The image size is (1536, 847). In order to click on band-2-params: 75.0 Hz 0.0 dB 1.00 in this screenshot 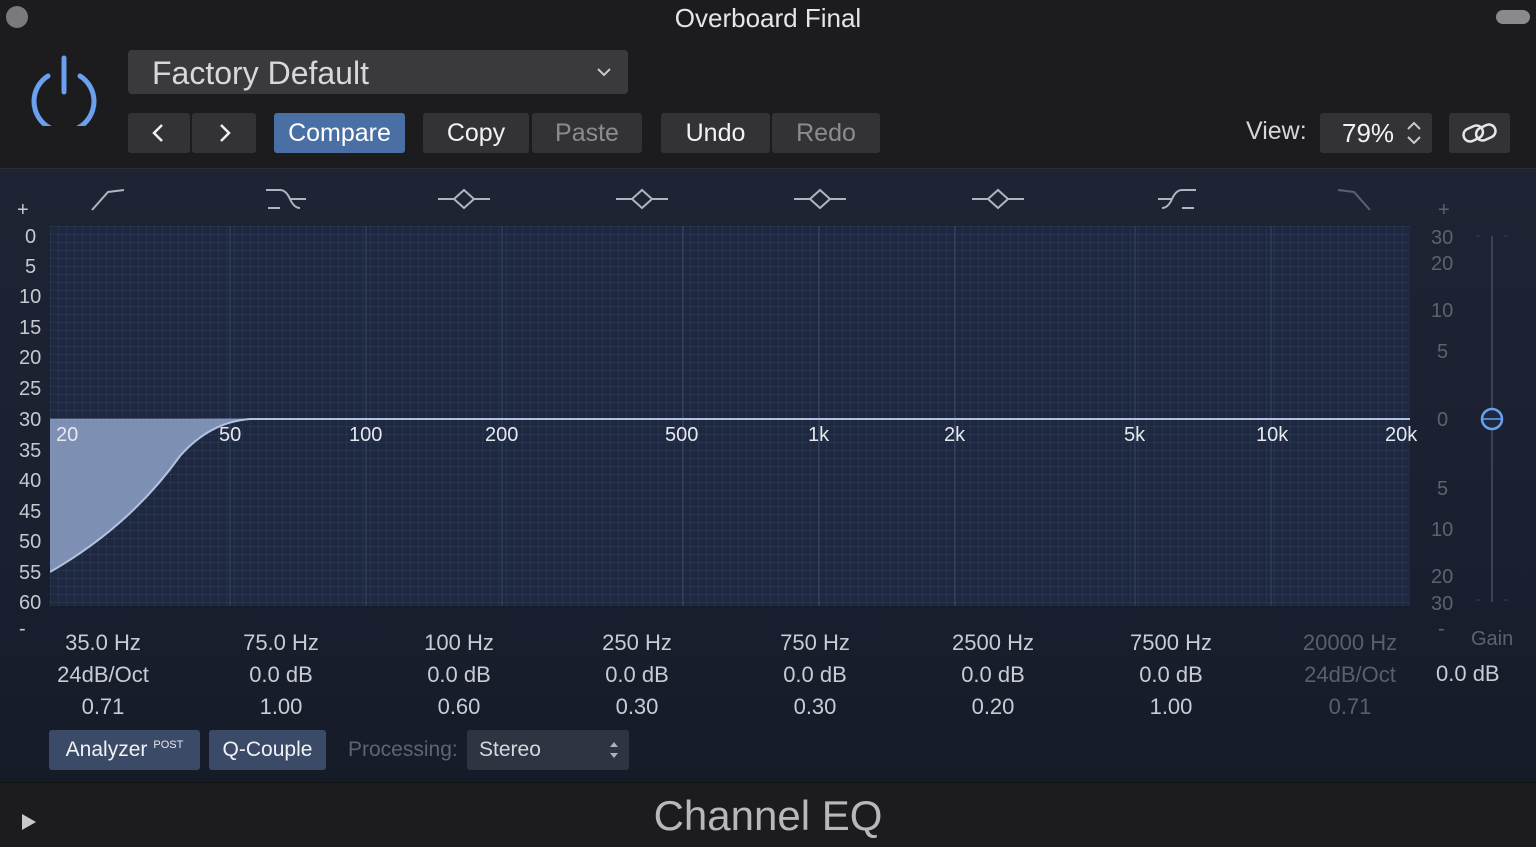, I will do `click(281, 675)`.